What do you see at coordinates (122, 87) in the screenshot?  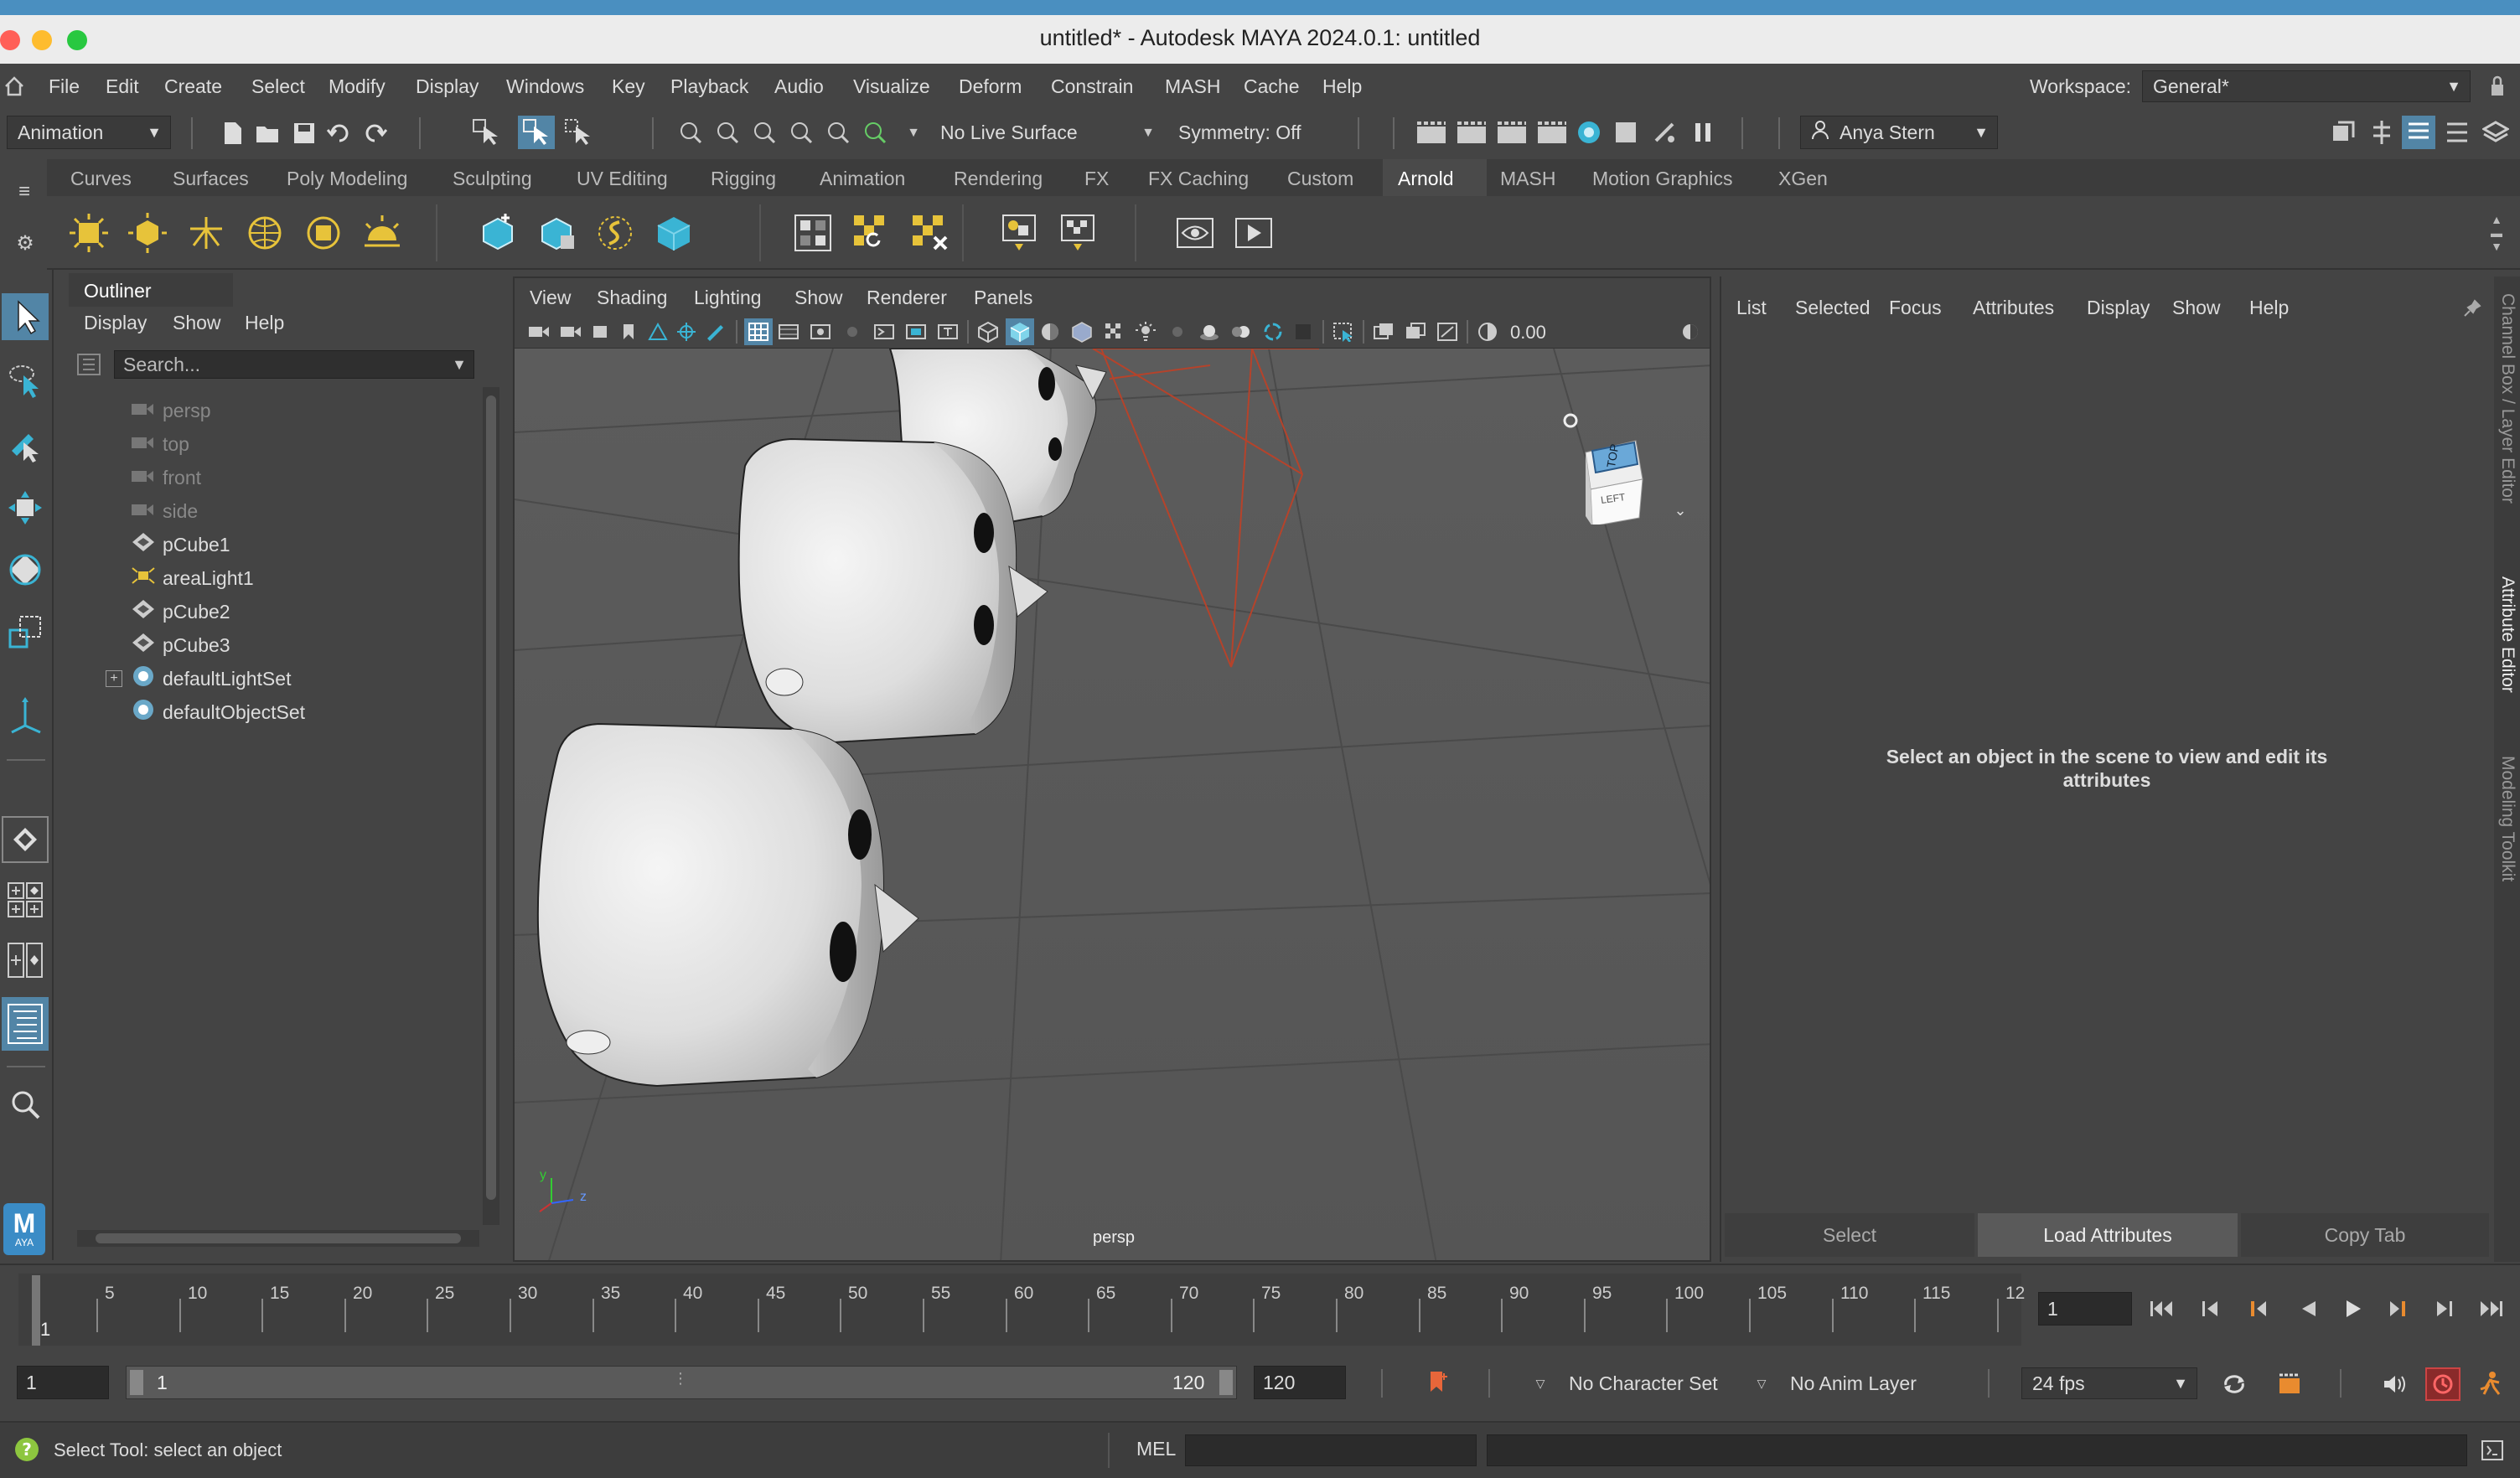 I see `menu-edit: Edit` at bounding box center [122, 87].